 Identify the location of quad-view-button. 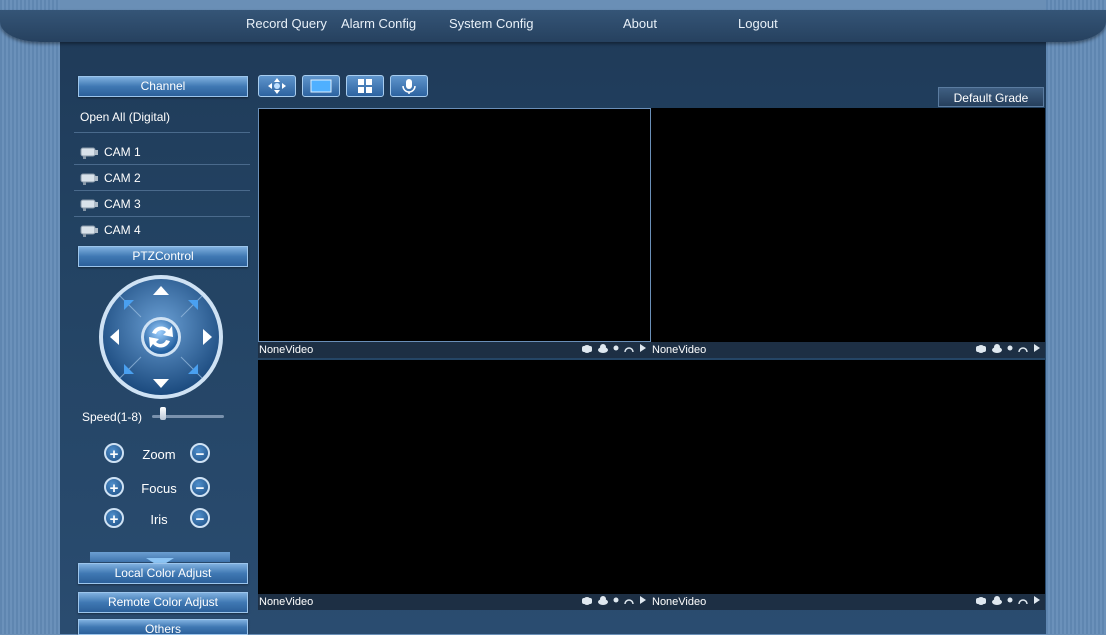
(365, 86).